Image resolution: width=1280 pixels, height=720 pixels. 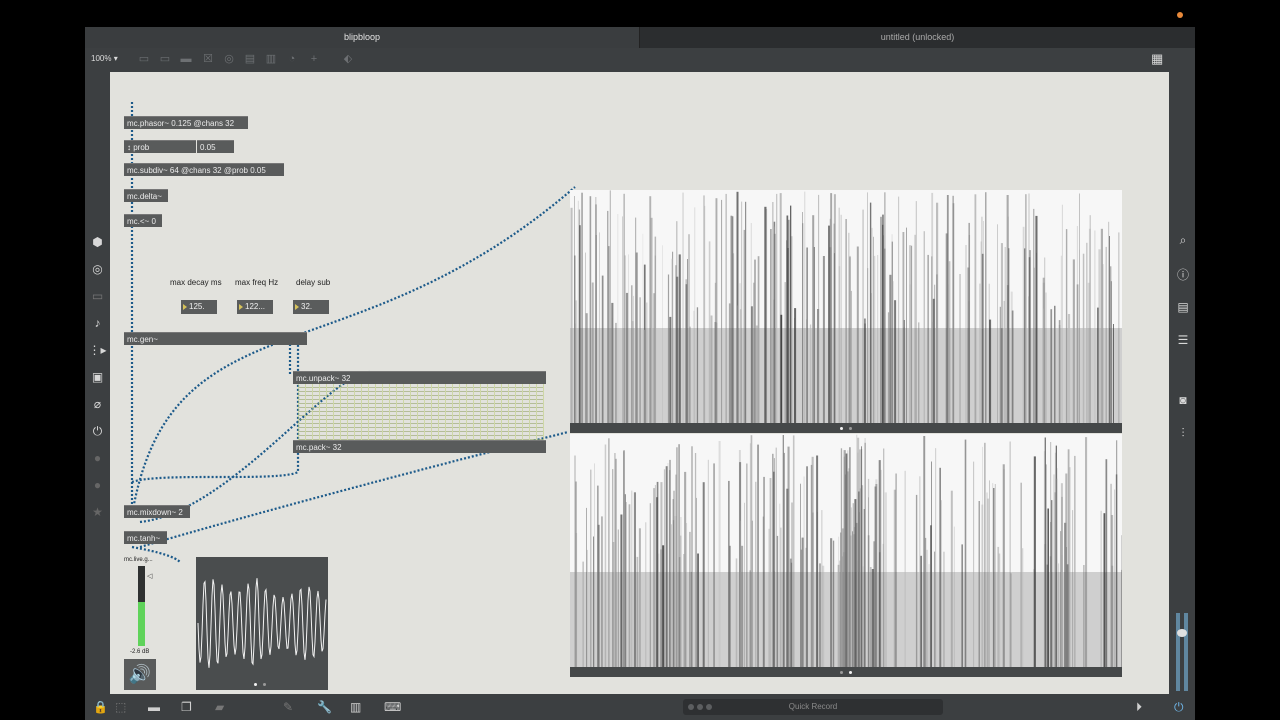 What do you see at coordinates (1183, 274) in the screenshot?
I see `info-icon: ⓘ` at bounding box center [1183, 274].